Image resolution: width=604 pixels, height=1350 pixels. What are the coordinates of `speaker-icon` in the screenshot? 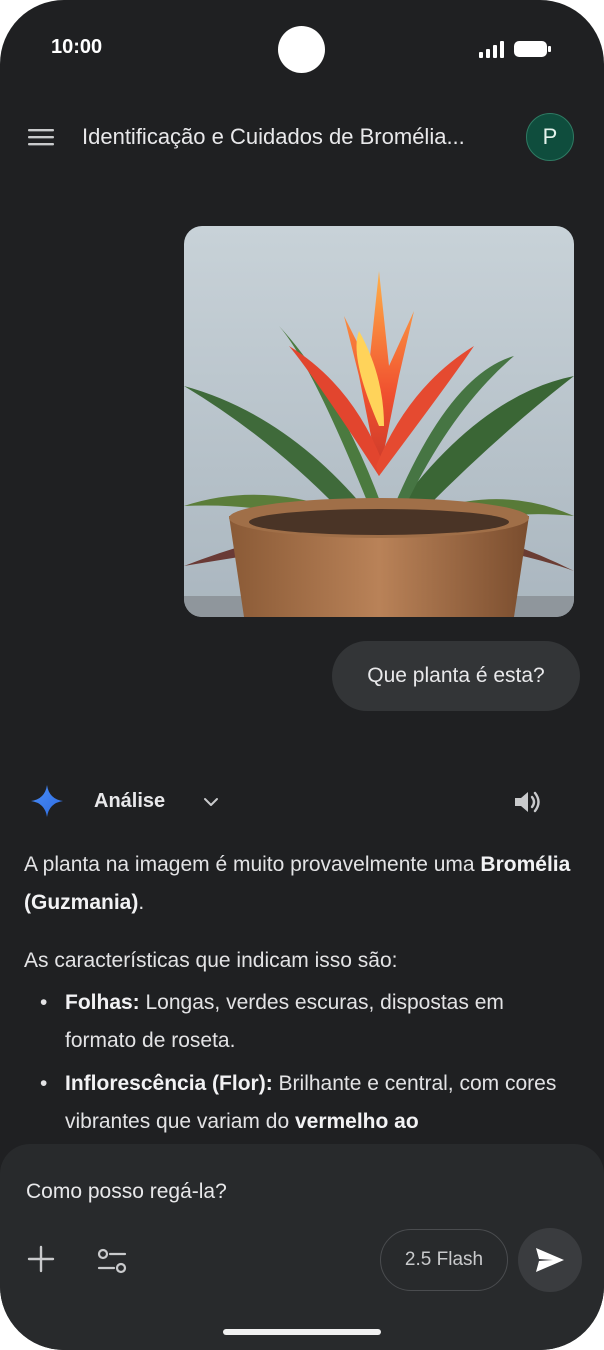 It's located at (527, 802).